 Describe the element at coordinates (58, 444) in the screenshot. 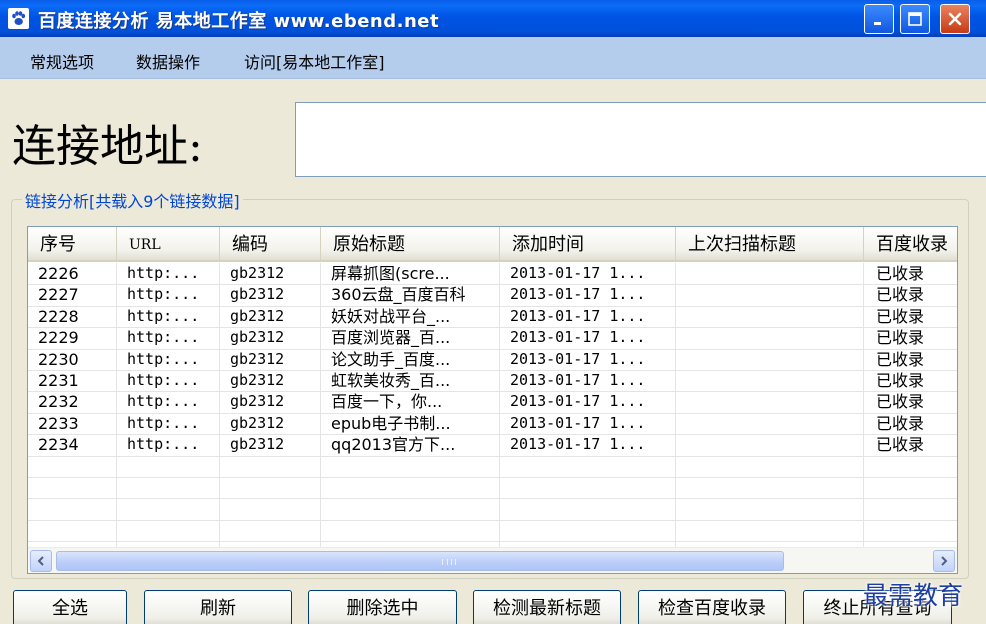

I see `cell-index: 2234` at that location.